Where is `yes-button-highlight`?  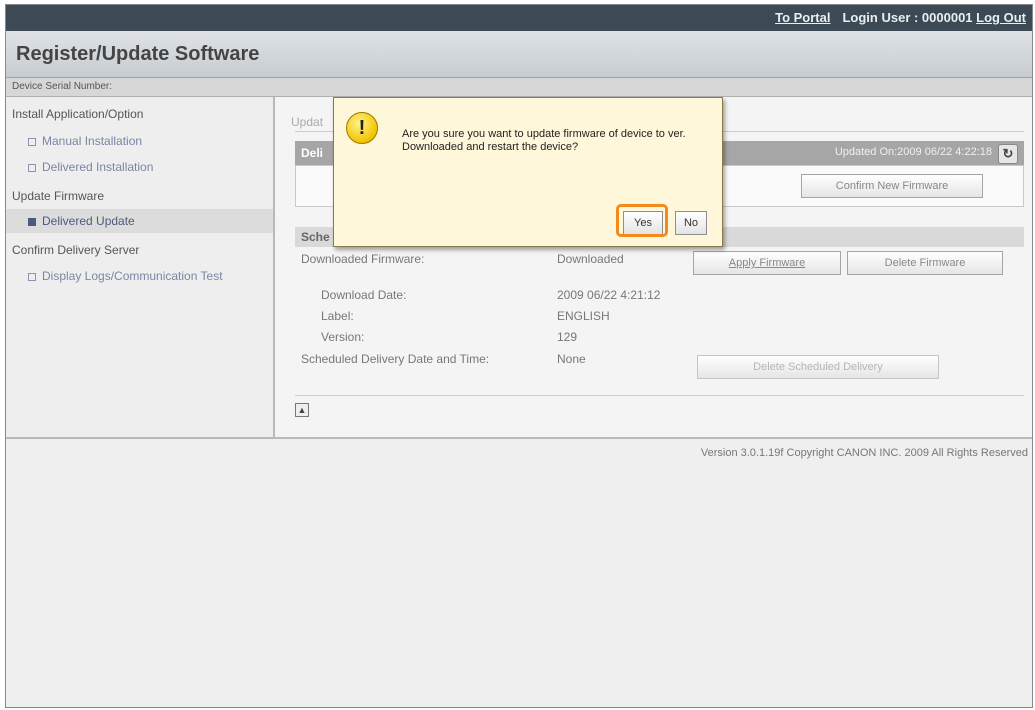
yes-button-highlight is located at coordinates (642, 220).